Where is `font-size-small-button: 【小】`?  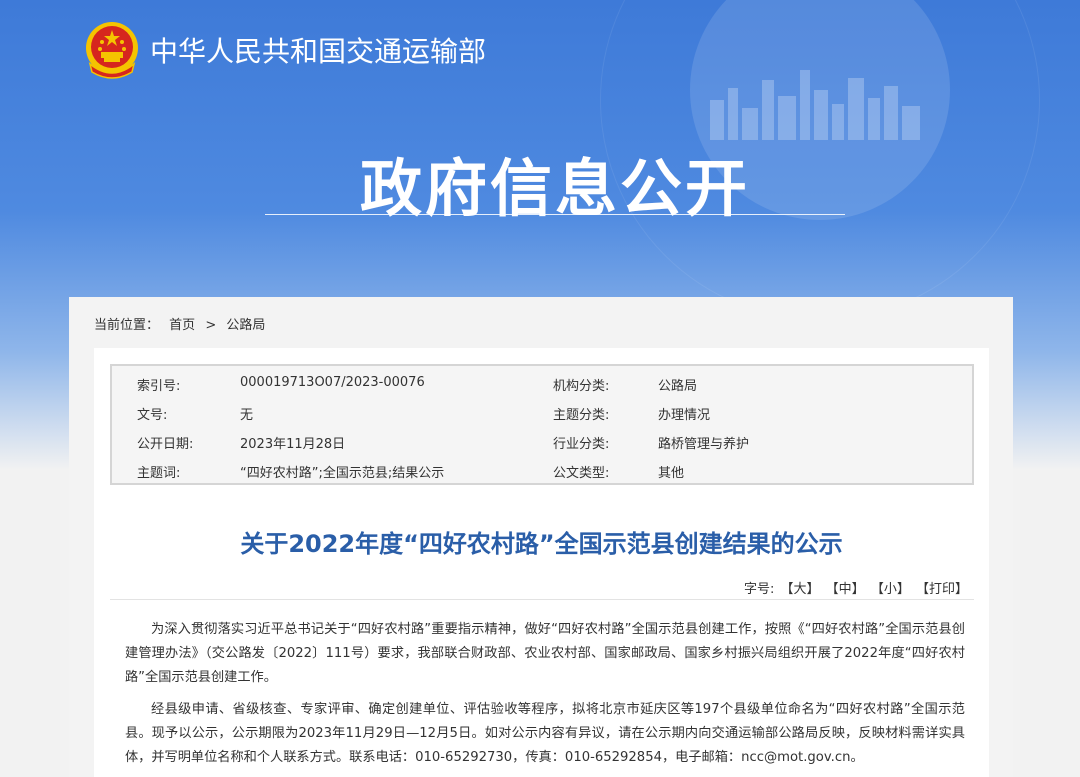
font-size-small-button: 【小】 is located at coordinates (890, 589).